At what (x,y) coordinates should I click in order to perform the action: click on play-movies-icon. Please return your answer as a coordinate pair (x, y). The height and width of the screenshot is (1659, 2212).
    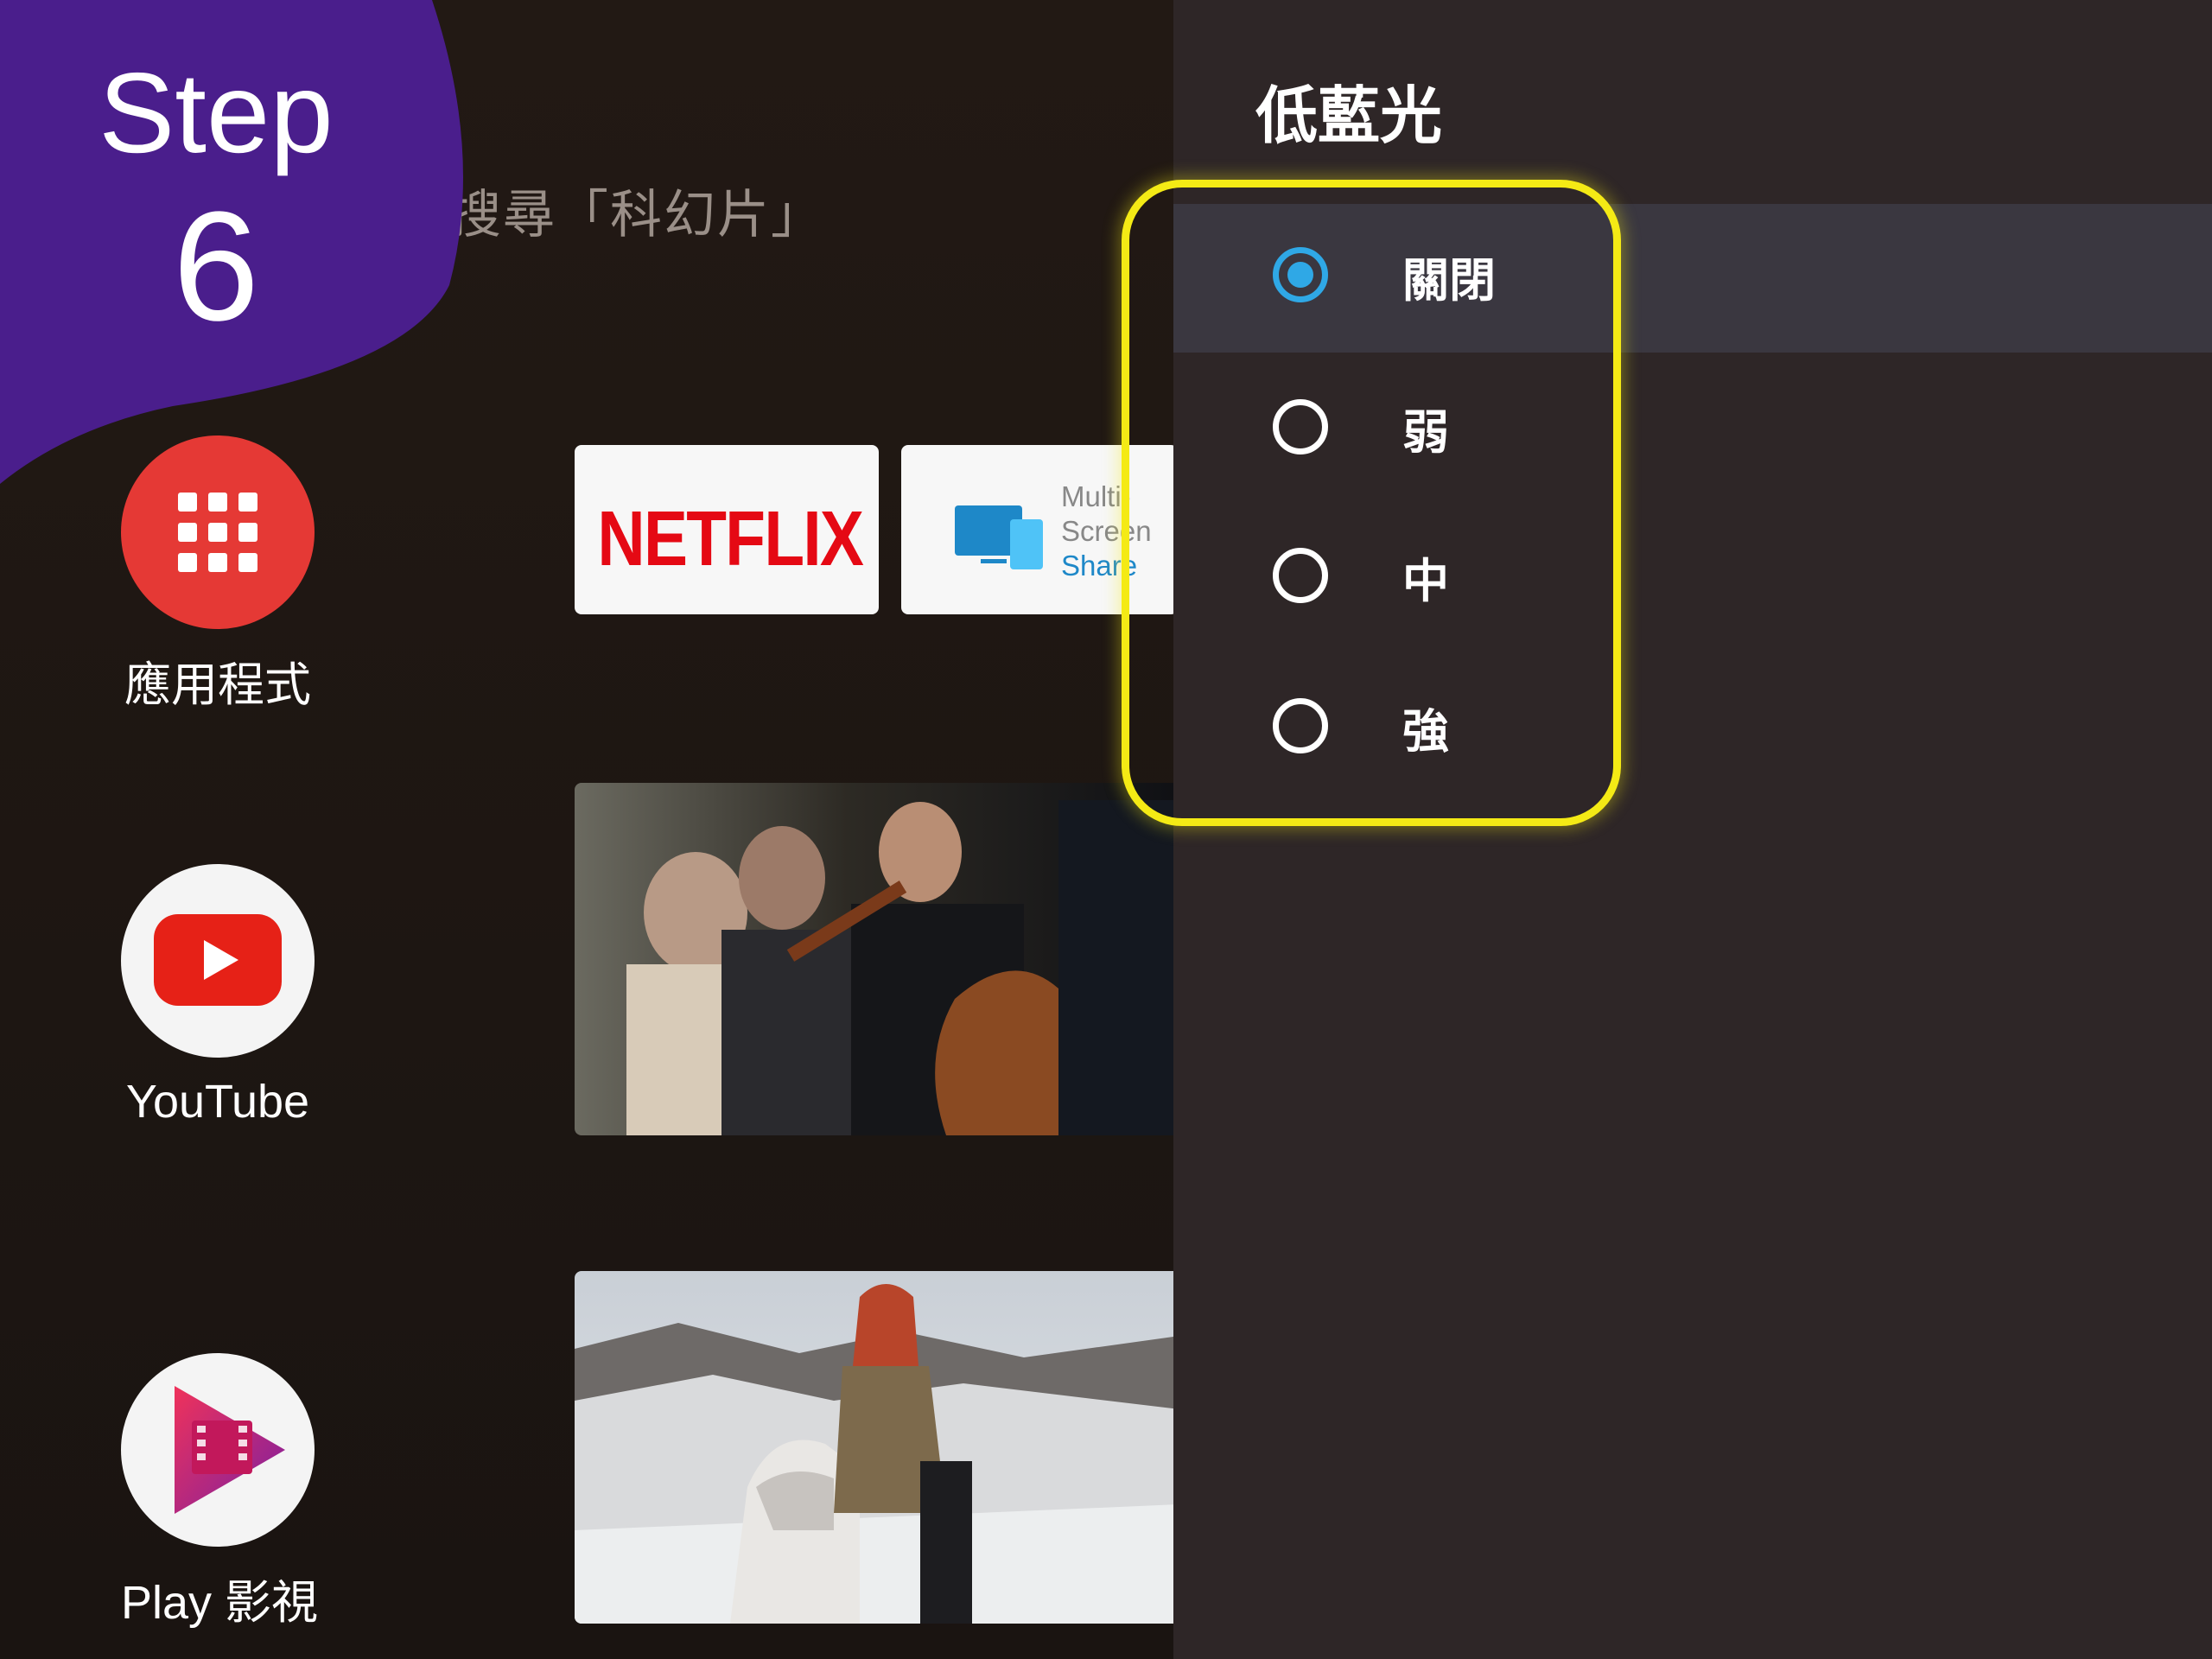
    Looking at the image, I should click on (218, 1450).